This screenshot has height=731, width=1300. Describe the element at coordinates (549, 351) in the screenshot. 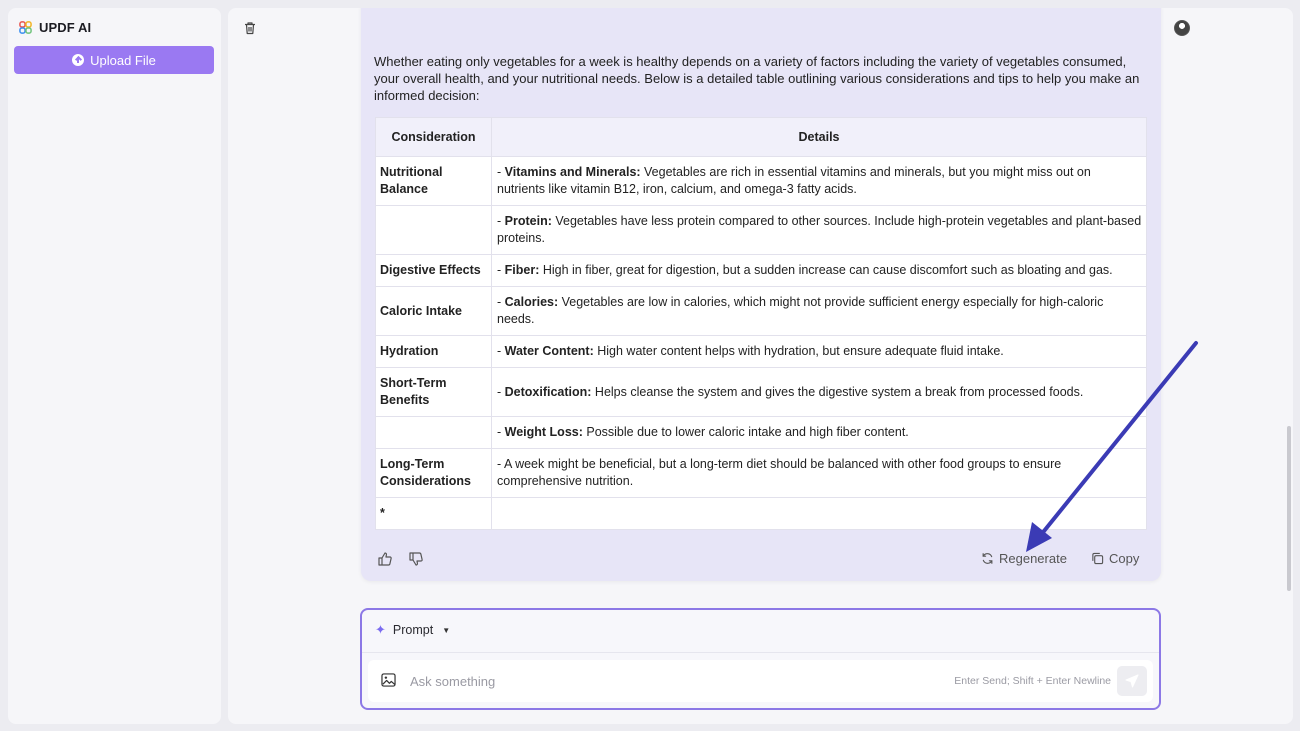

I see `details-term: Water Content:` at that location.